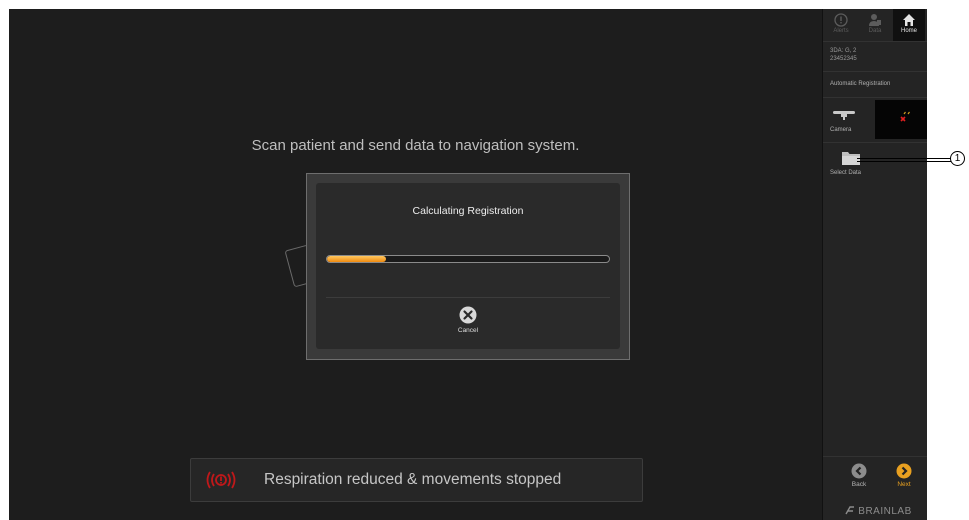 This screenshot has width=969, height=520. I want to click on camera-label: Camera, so click(841, 130).